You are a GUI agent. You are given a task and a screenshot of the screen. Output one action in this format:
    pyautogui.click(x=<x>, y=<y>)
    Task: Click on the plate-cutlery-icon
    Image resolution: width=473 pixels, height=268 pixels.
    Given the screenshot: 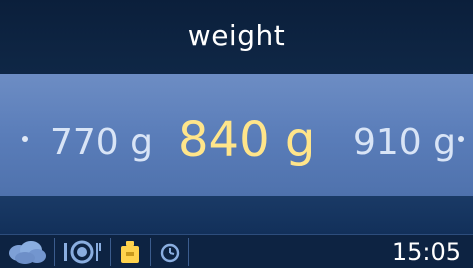 What is the action you would take?
    pyautogui.click(x=82, y=252)
    